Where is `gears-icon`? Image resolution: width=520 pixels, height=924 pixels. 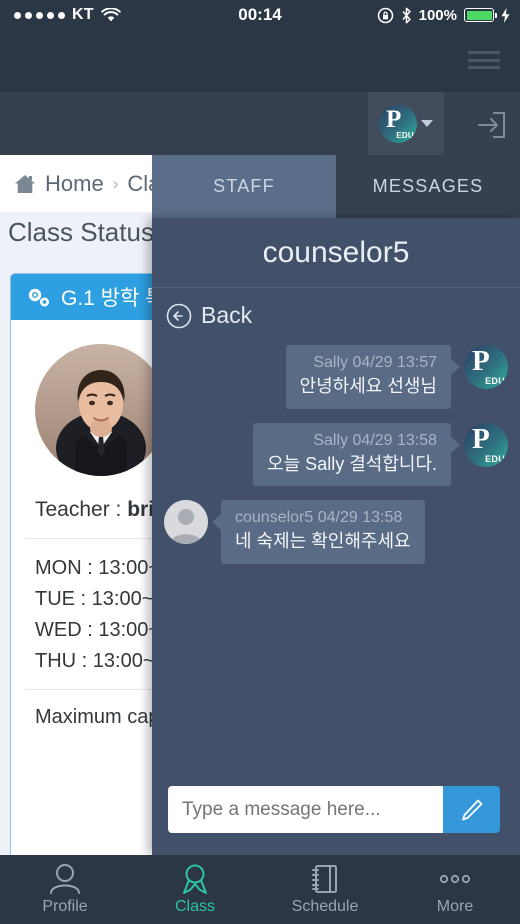 gears-icon is located at coordinates (39, 297).